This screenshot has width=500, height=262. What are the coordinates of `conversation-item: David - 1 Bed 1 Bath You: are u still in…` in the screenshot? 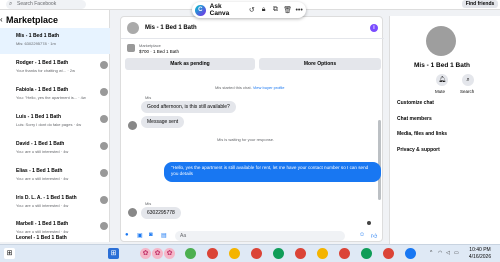 It's located at (55, 149).